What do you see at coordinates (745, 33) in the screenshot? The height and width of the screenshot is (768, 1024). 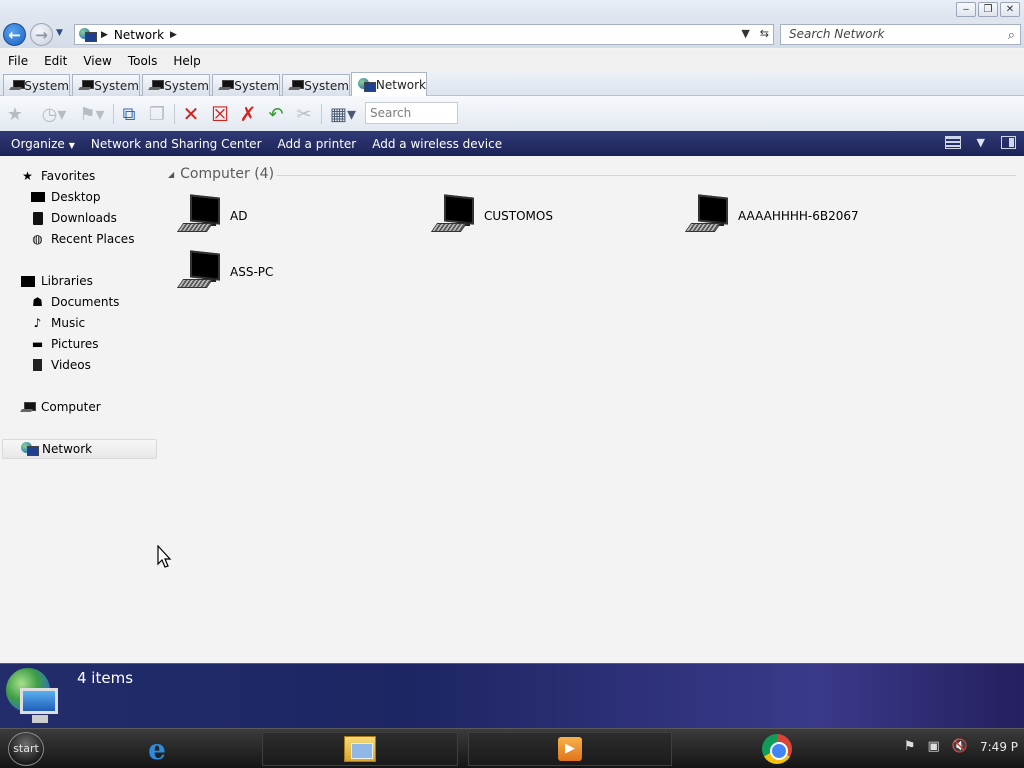 I see `address-history-dropdown-icon: ▼` at bounding box center [745, 33].